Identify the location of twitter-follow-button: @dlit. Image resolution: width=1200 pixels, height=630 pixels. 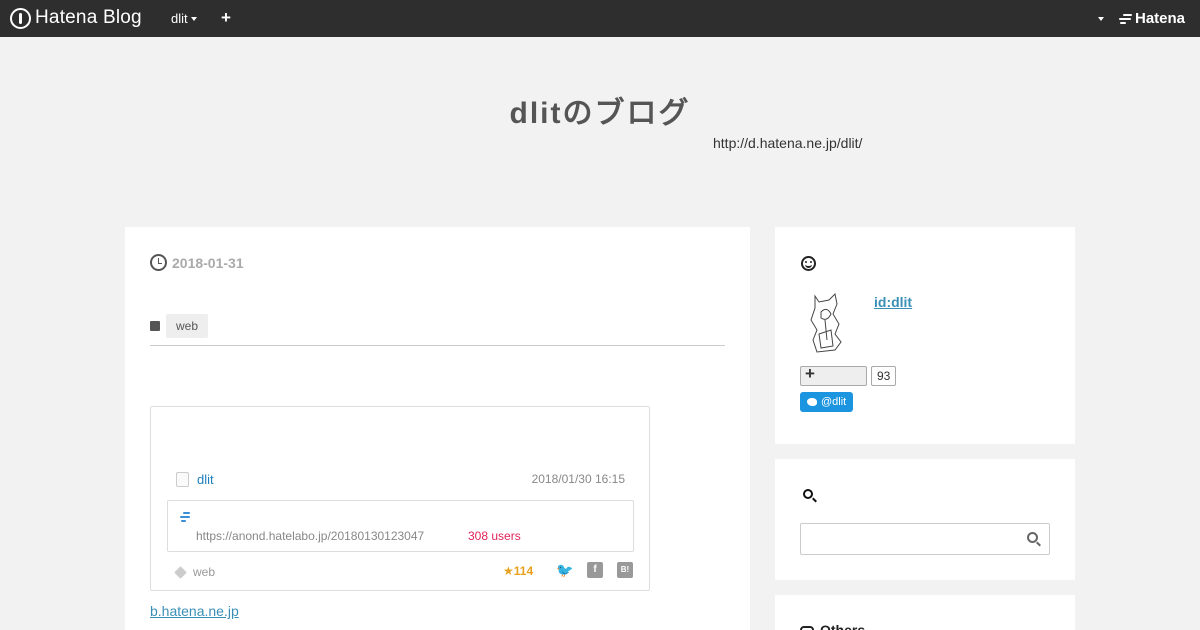
(827, 402).